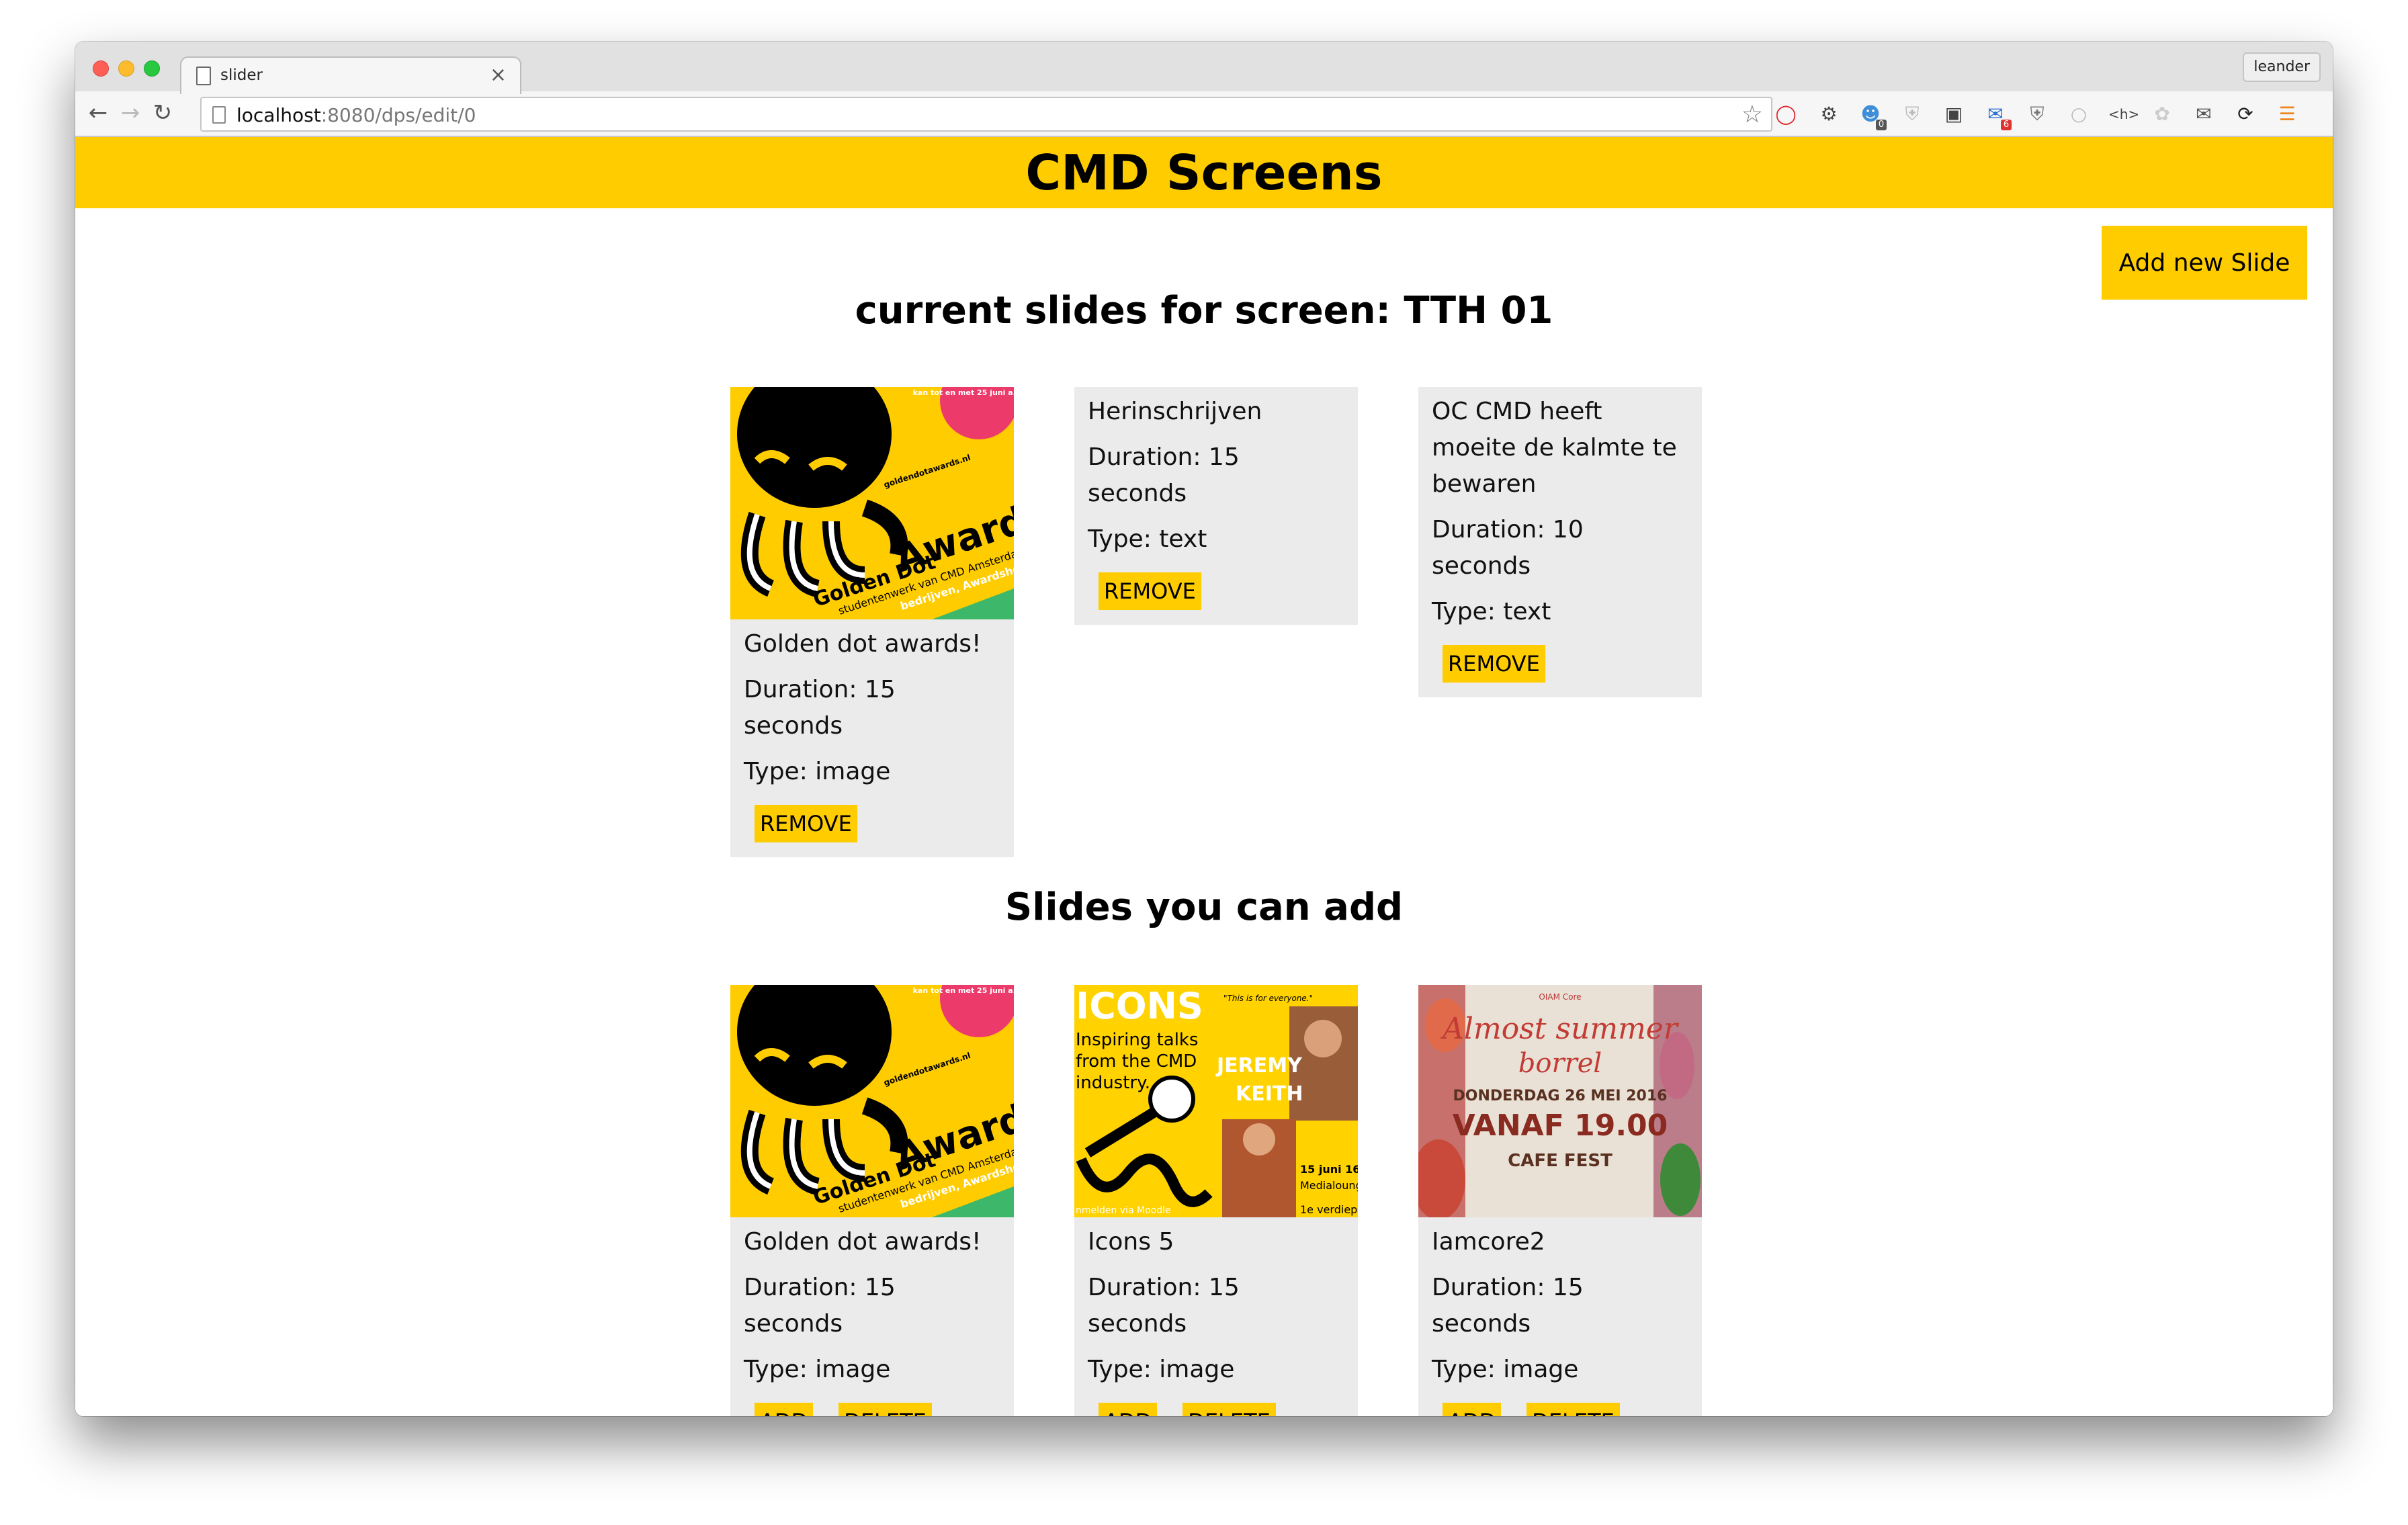 The height and width of the screenshot is (1525, 2408). I want to click on tab-close-icon: ×, so click(498, 75).